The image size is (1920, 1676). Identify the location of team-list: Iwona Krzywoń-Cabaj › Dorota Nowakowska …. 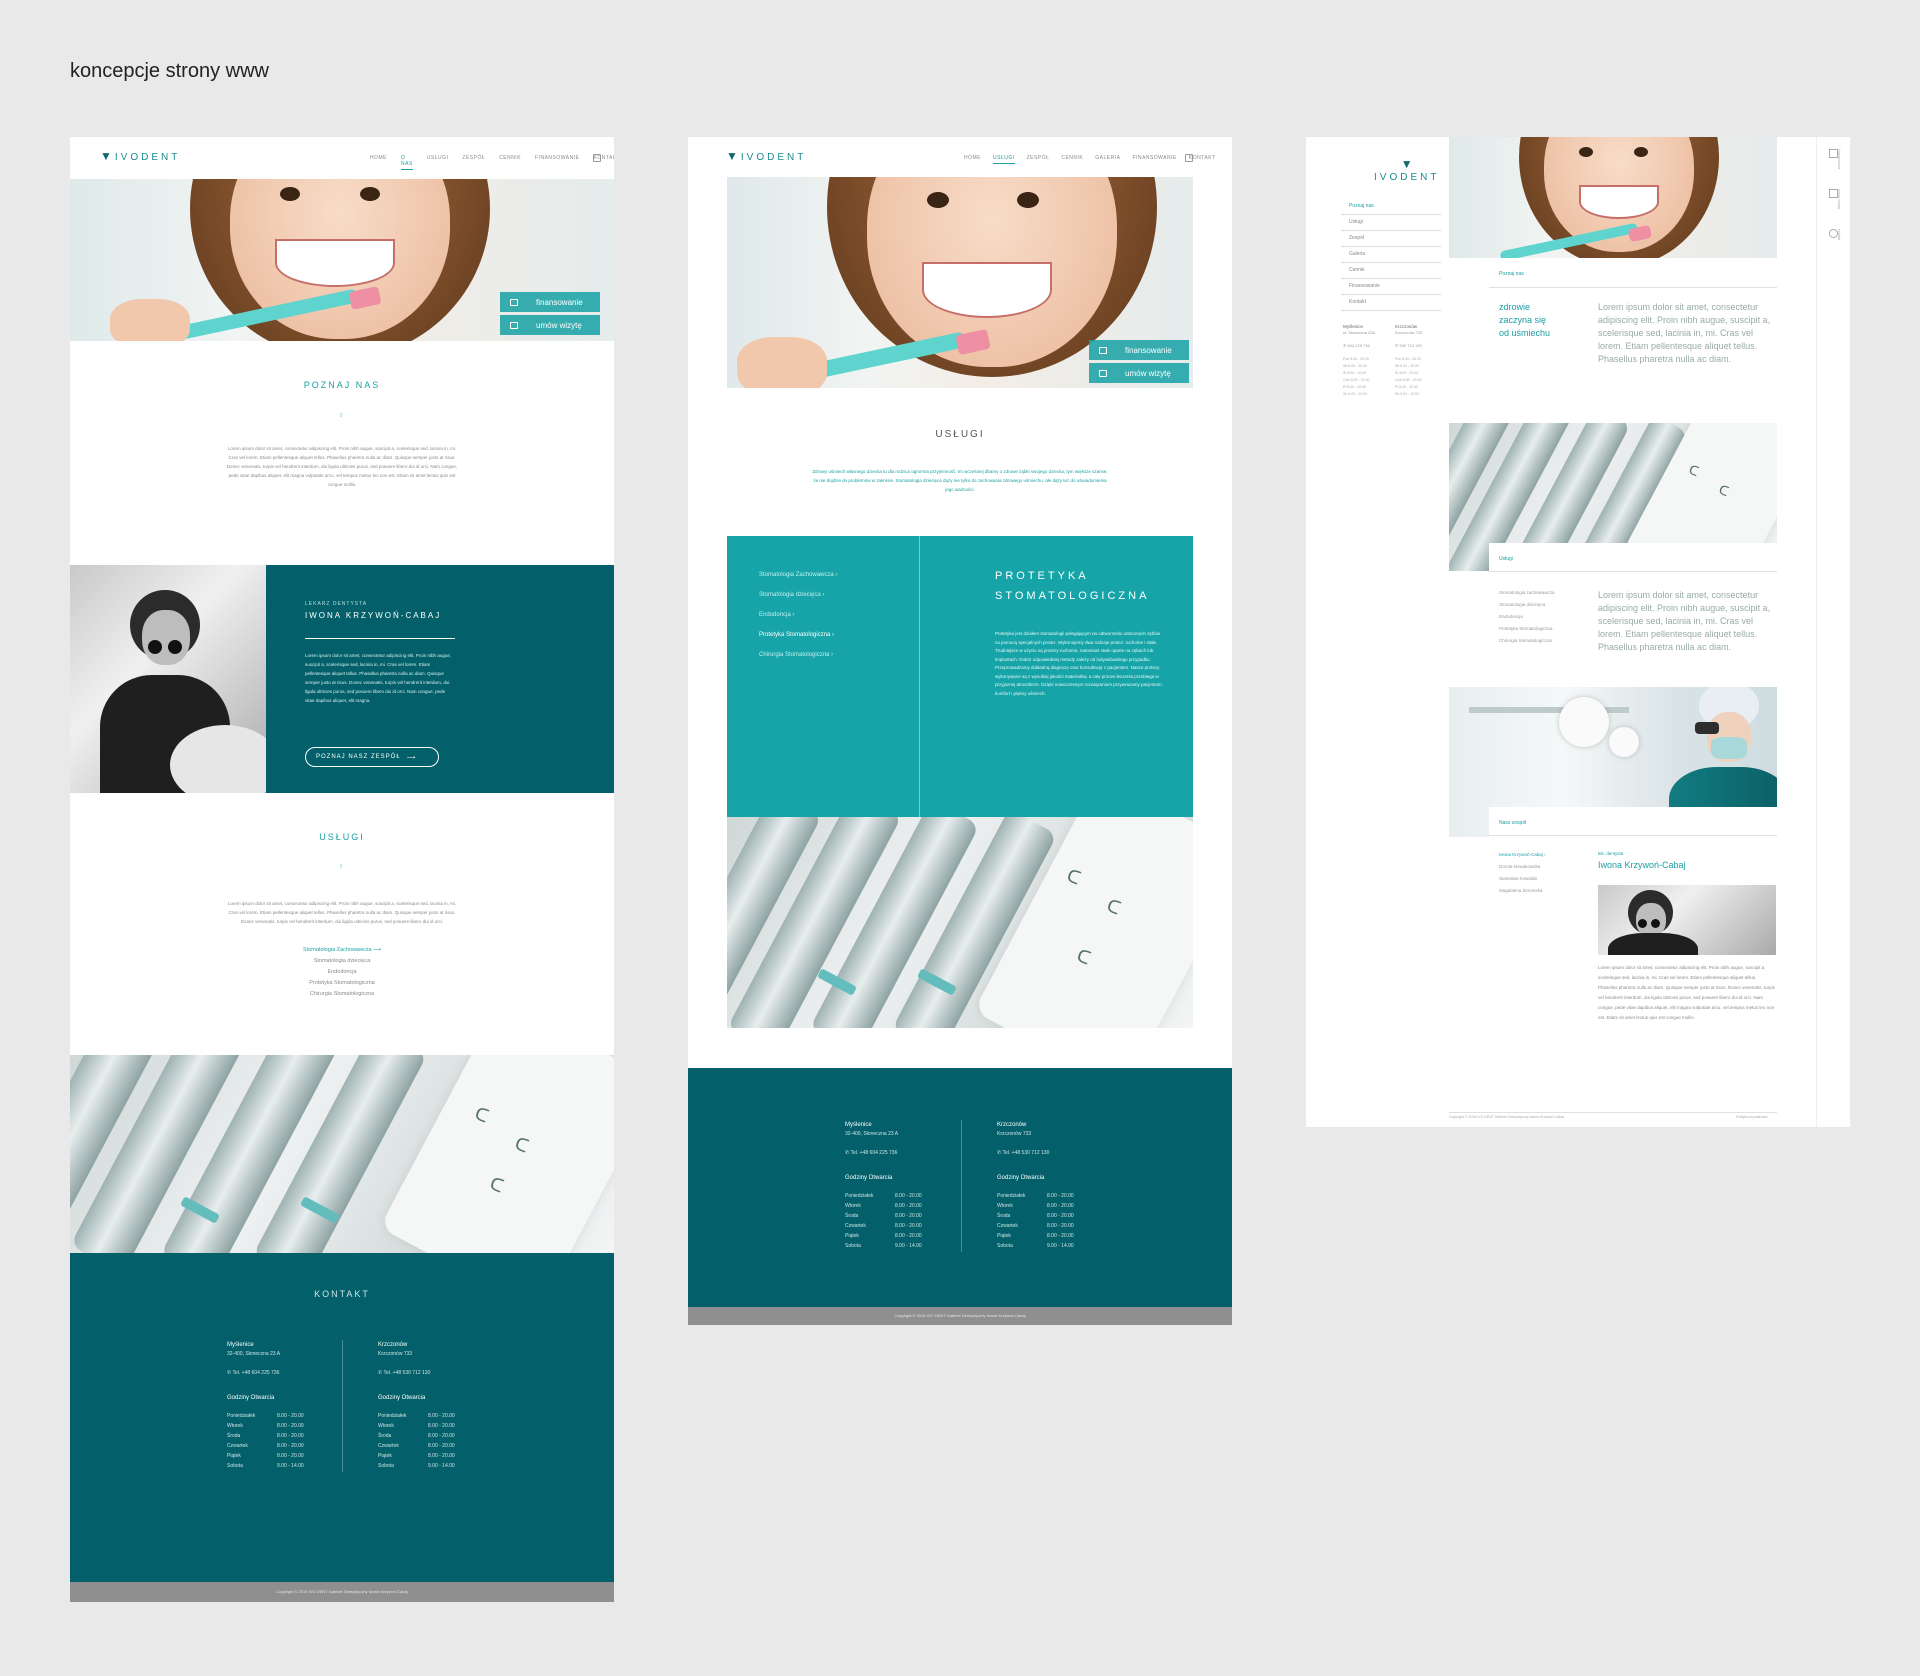
(1522, 873).